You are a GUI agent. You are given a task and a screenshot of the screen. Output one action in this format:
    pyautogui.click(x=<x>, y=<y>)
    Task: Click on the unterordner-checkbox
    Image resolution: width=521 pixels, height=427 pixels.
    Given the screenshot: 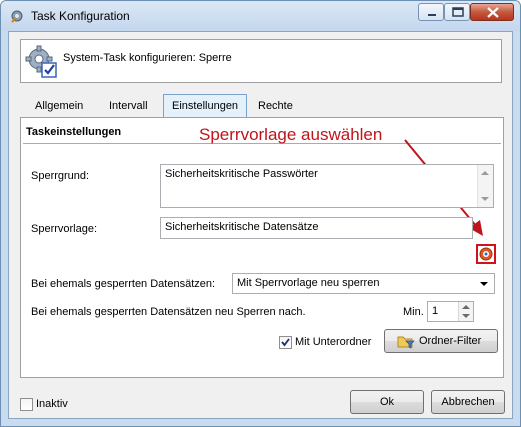 What is the action you would take?
    pyautogui.click(x=285, y=342)
    